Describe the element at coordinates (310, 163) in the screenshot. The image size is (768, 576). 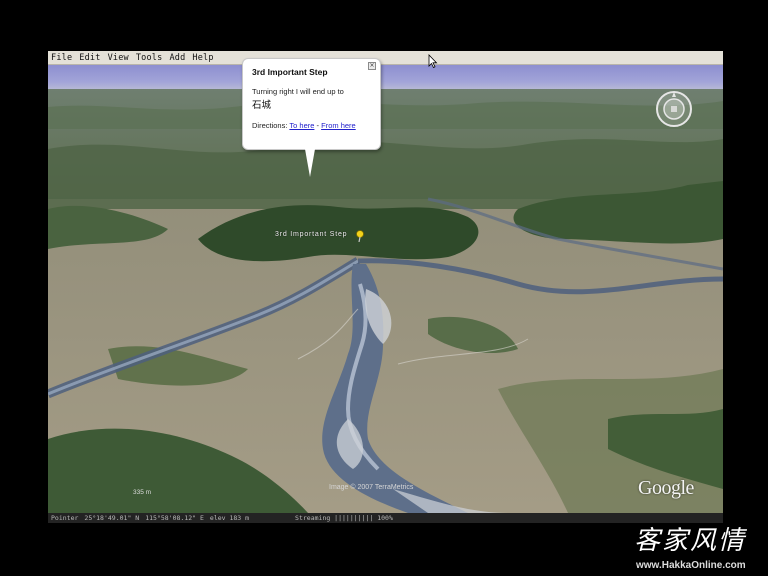
I see `balloon-pointer` at that location.